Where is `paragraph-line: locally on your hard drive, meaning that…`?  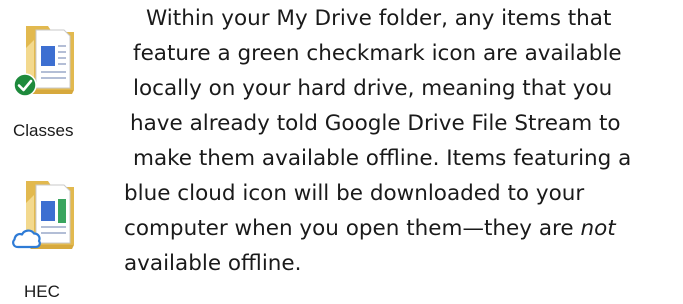 paragraph-line: locally on your hard drive, meaning that… is located at coordinates (373, 88).